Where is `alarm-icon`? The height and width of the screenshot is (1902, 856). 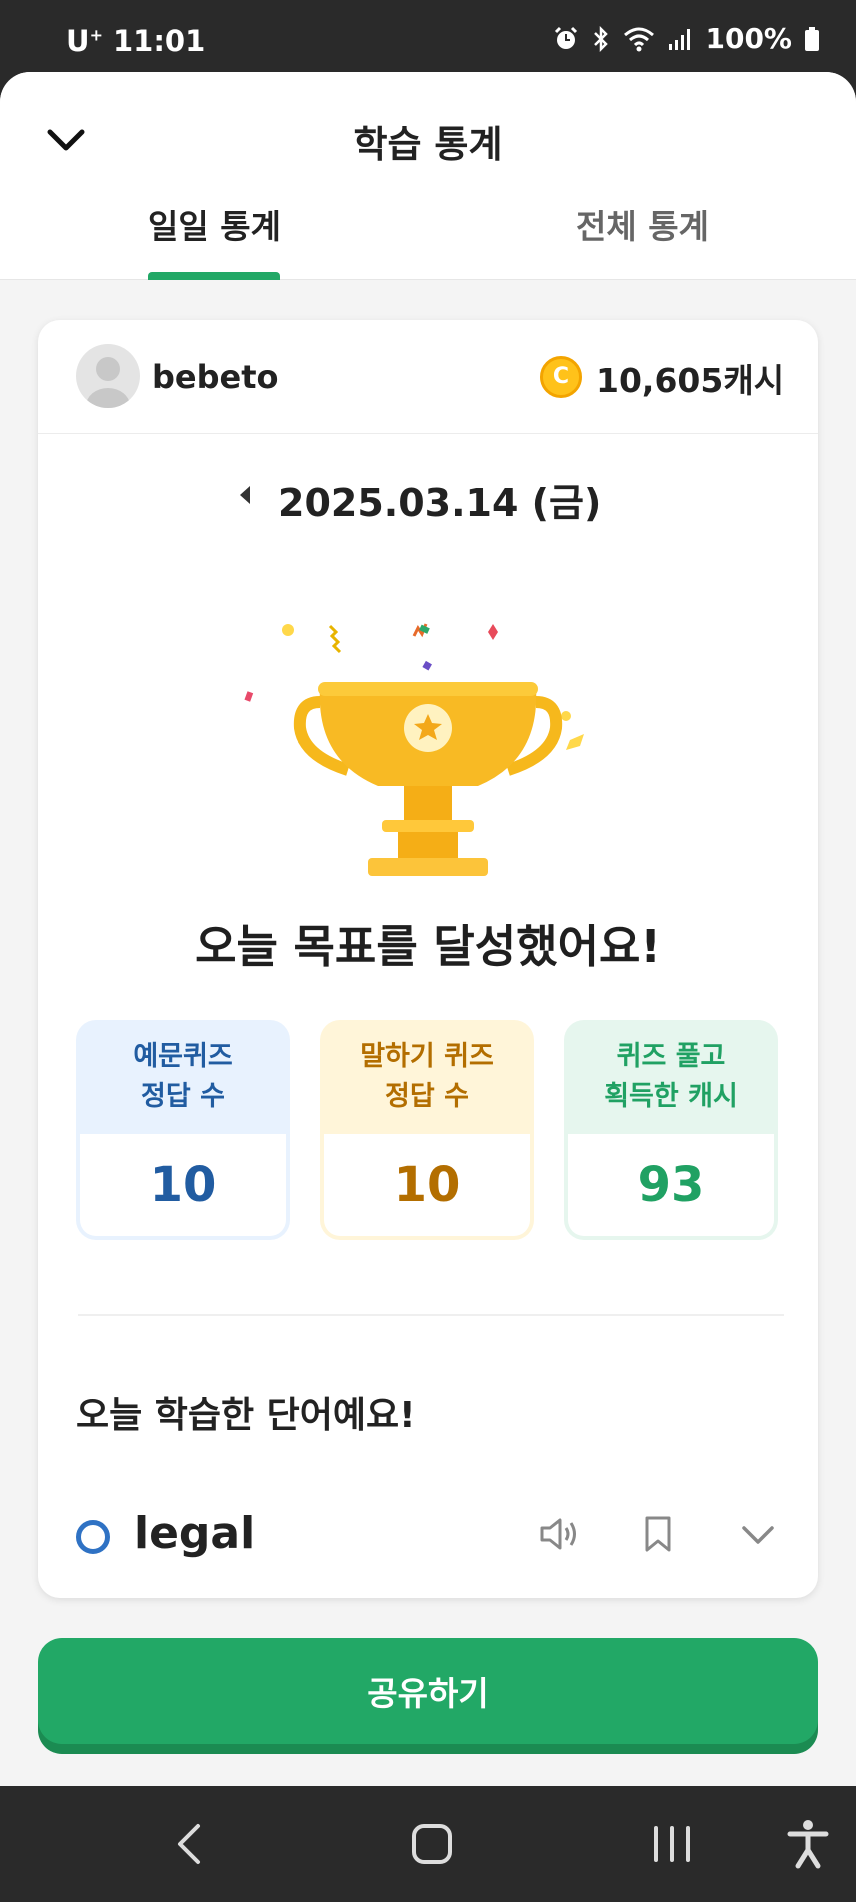
alarm-icon is located at coordinates (566, 37).